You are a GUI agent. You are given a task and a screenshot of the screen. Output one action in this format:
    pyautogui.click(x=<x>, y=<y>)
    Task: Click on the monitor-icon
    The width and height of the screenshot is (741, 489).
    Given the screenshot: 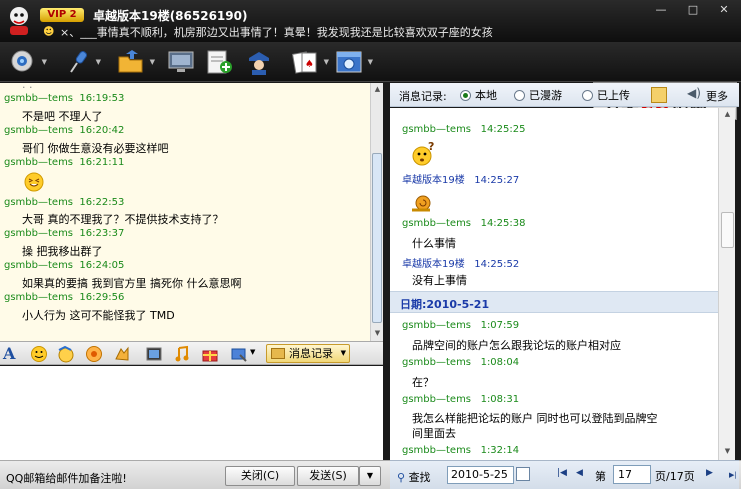 What is the action you would take?
    pyautogui.click(x=181, y=61)
    